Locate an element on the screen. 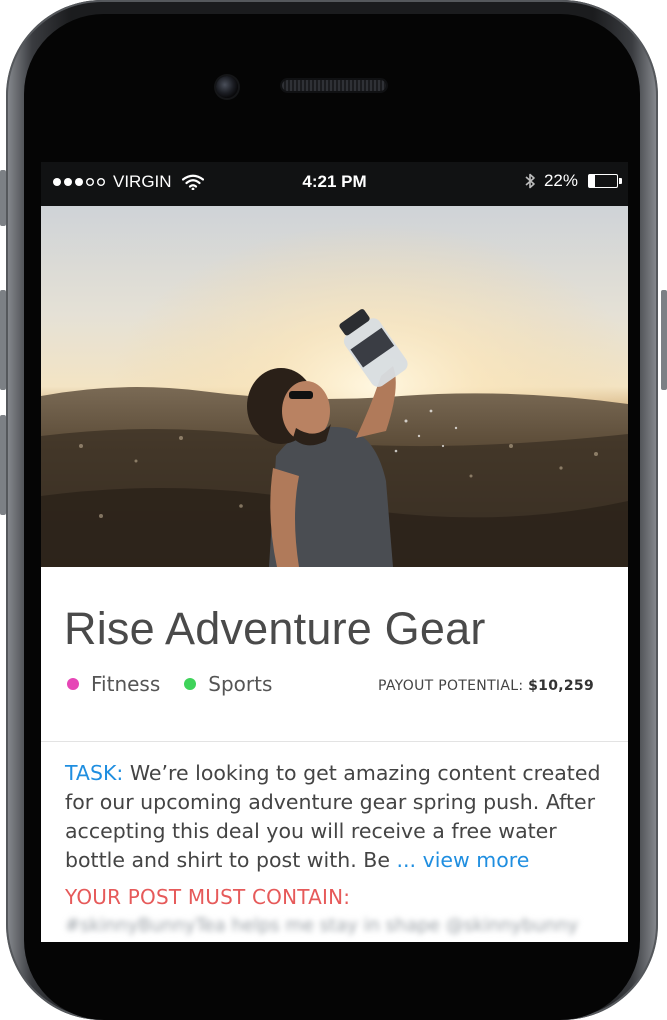 The image size is (667, 1020). payout-potential: PAYOUT POTENTIAL: $10,259 is located at coordinates (486, 686).